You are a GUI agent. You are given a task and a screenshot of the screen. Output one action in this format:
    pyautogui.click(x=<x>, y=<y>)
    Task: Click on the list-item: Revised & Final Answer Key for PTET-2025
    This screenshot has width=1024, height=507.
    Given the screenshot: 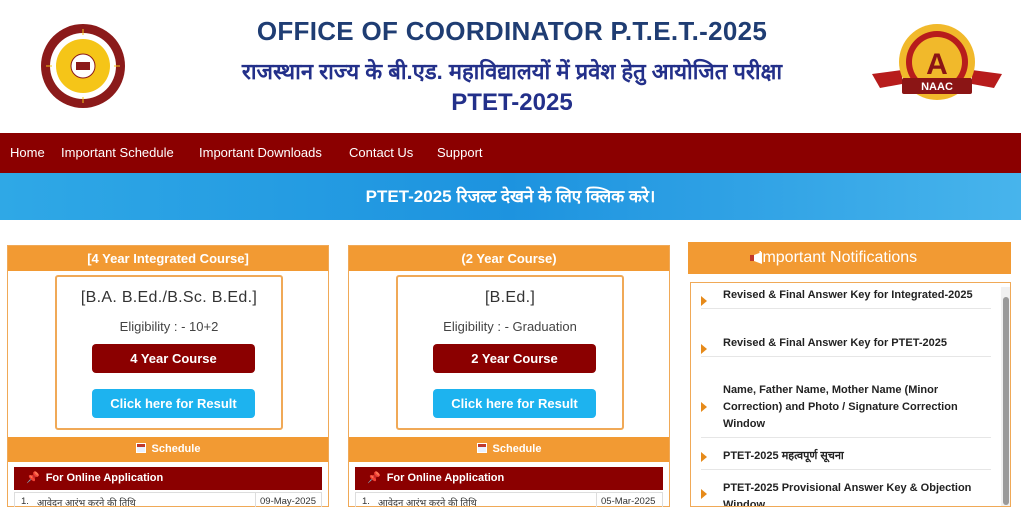 What is the action you would take?
    pyautogui.click(x=846, y=346)
    